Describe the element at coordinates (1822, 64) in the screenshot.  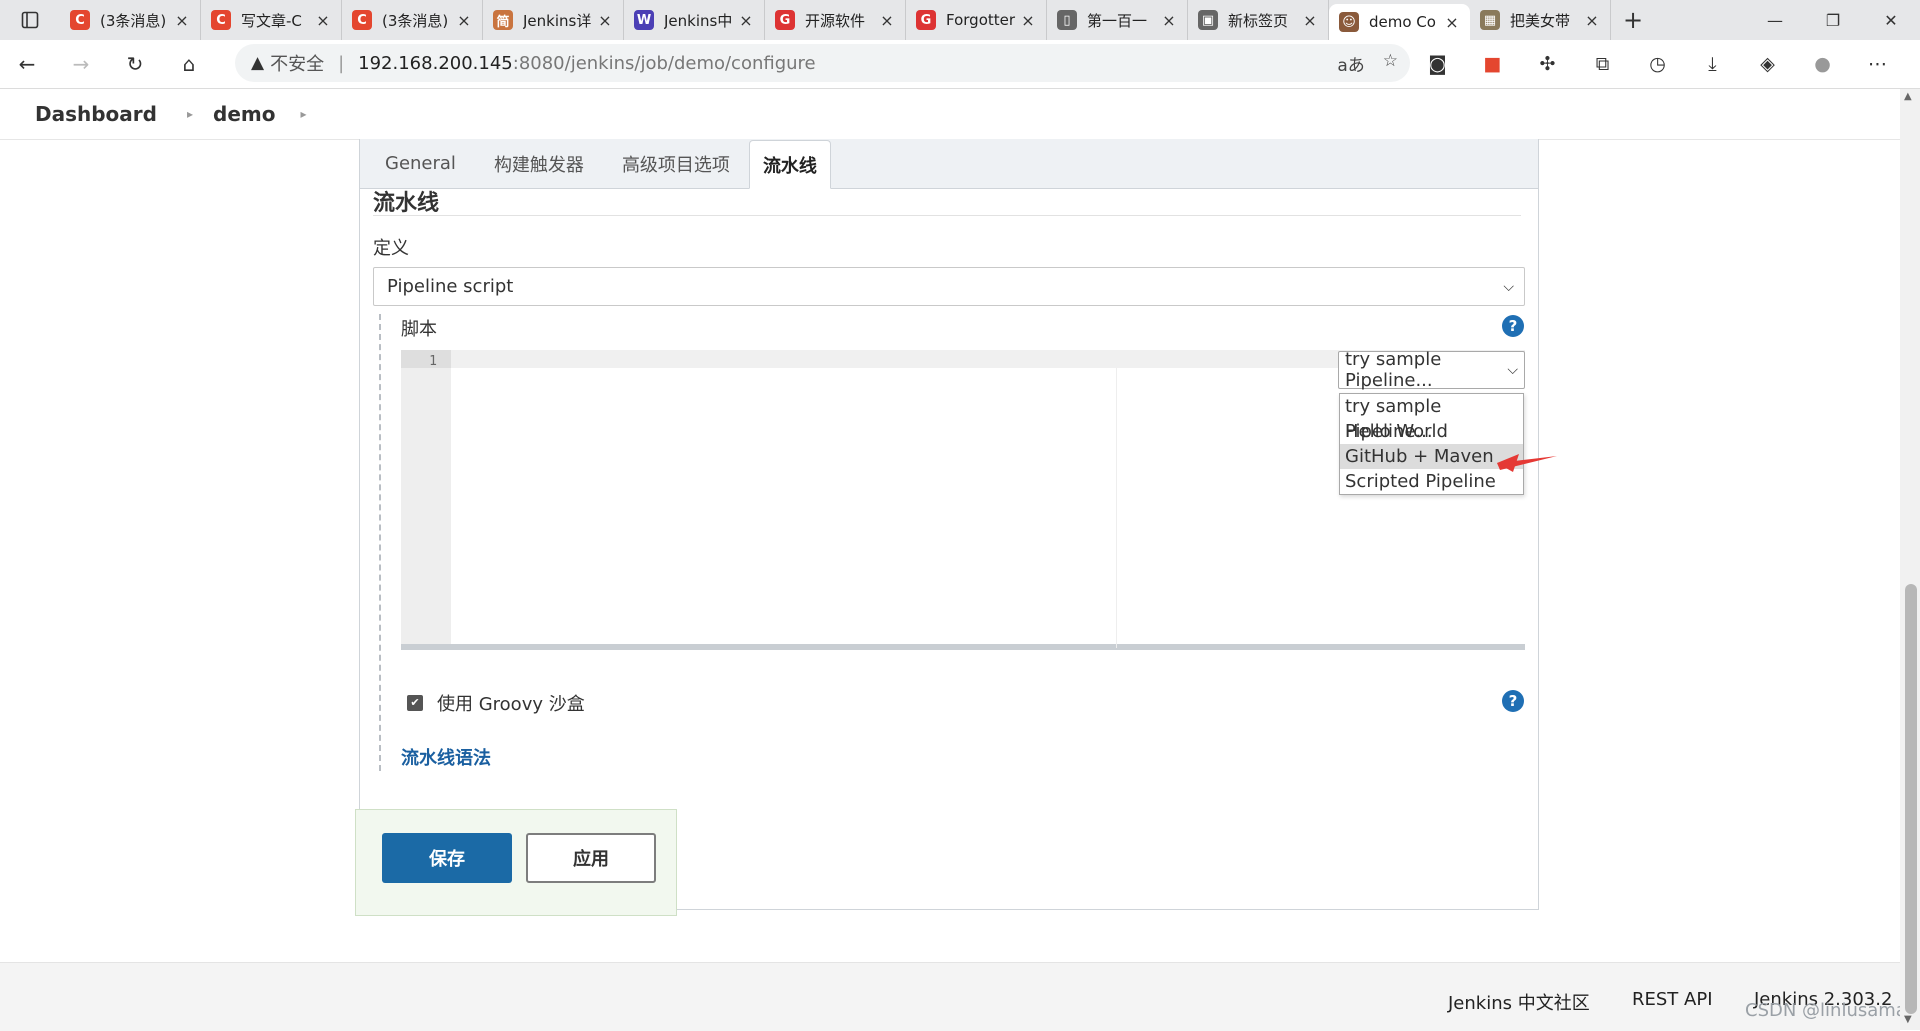
I see `profile-avatar-icon: ●` at that location.